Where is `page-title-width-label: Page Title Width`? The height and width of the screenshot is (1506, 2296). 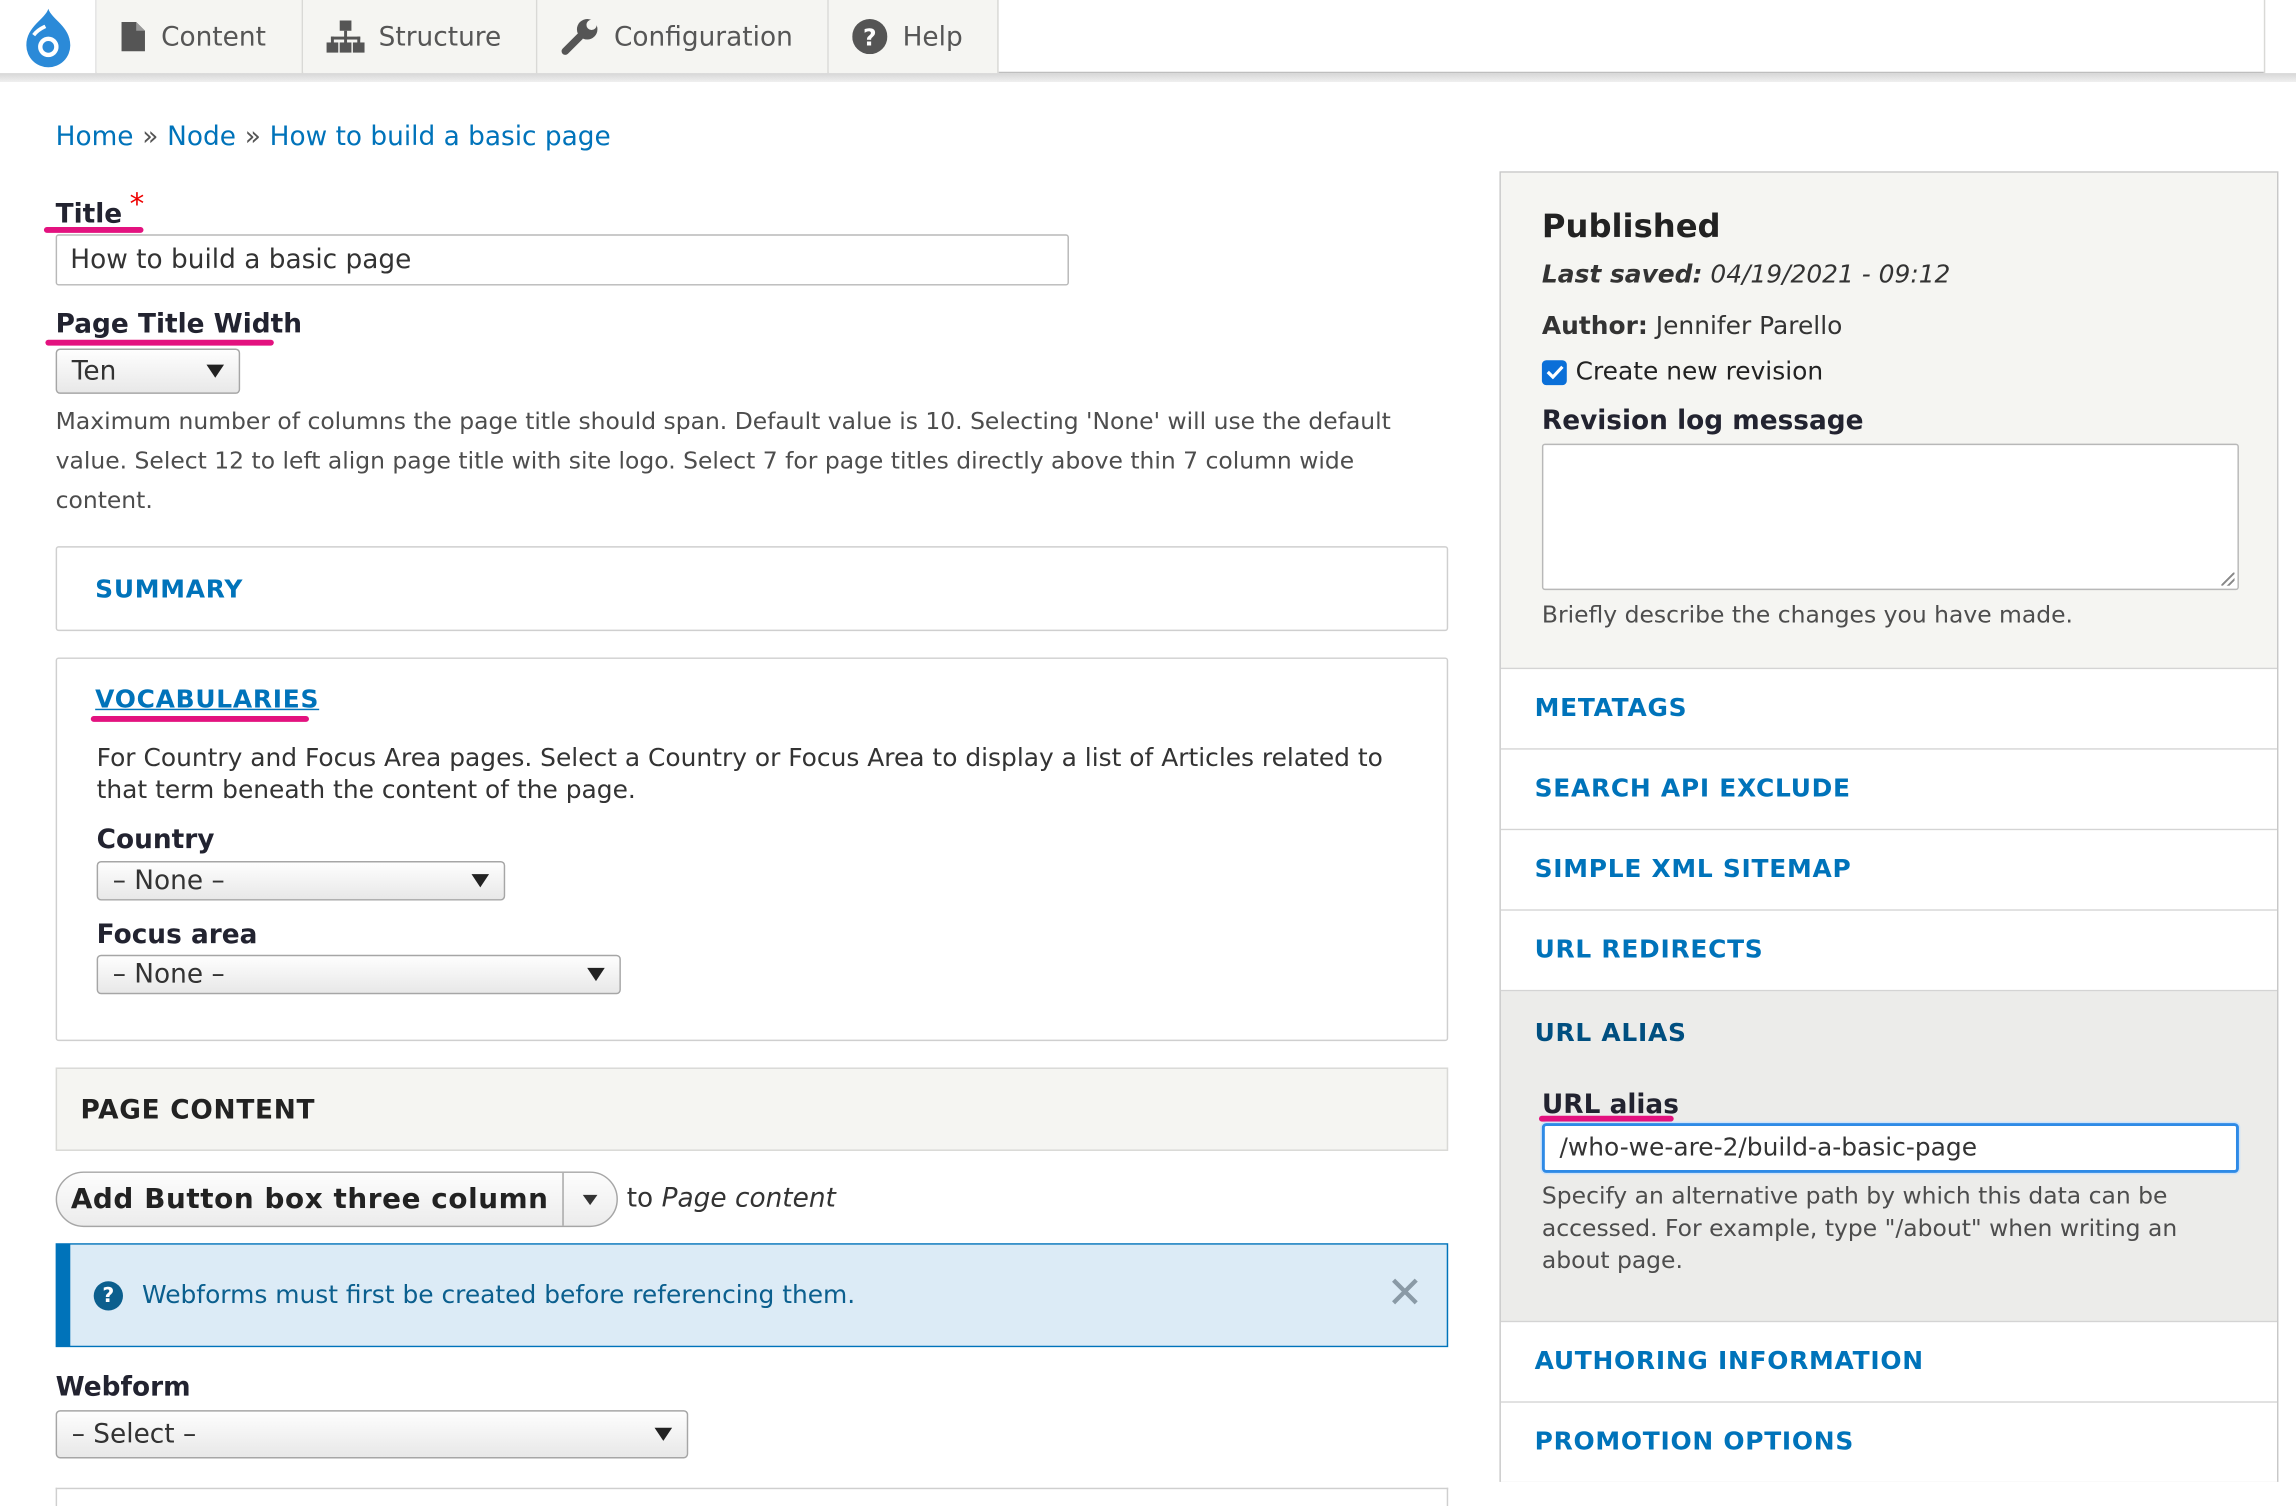
page-title-width-label: Page Title Width is located at coordinates (179, 324).